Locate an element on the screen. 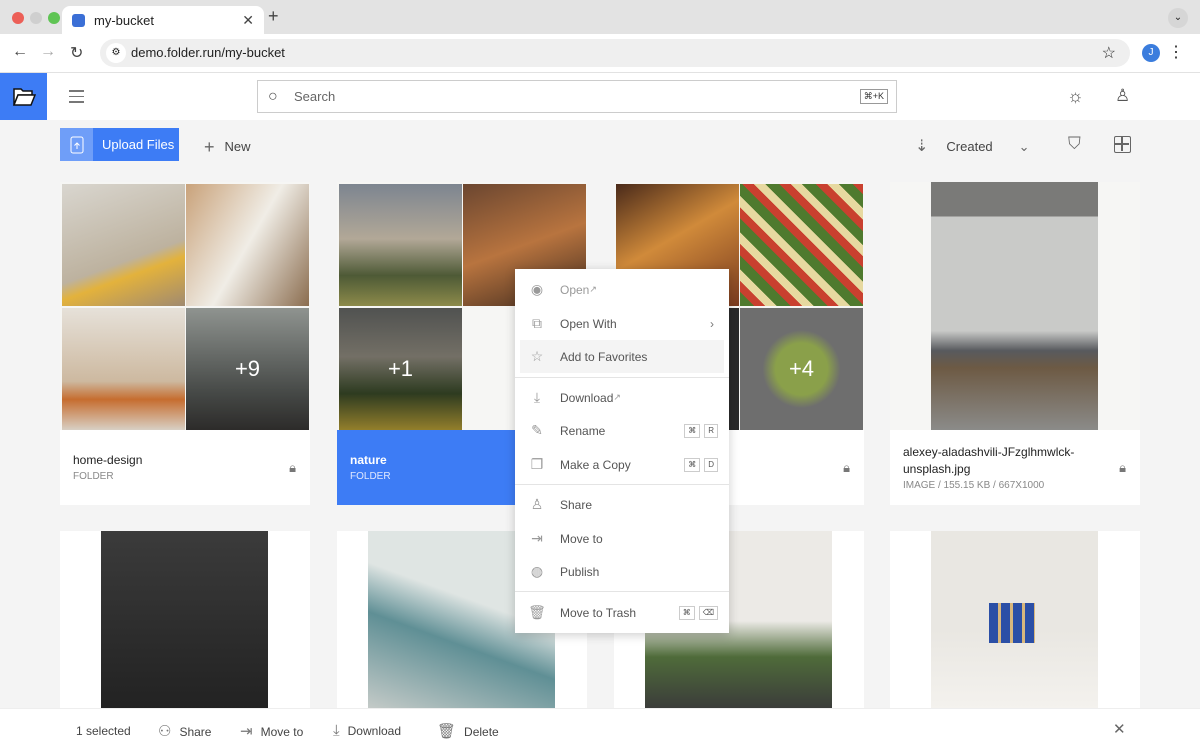  divider is located at coordinates (622, 591).